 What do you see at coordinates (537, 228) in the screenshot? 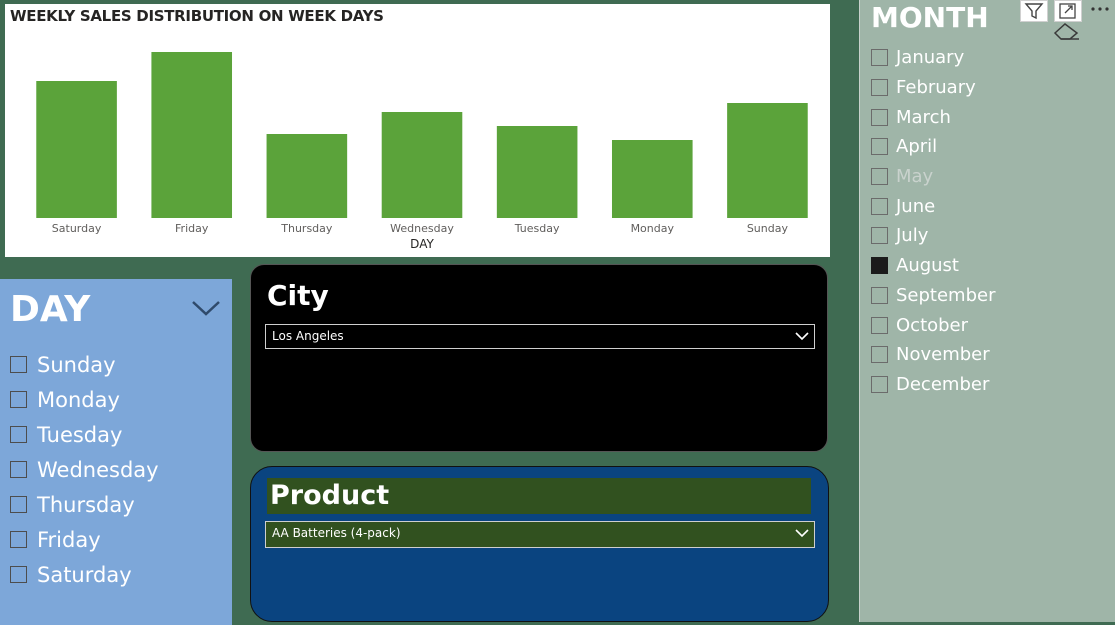
I see `x-tick-label: Tuesday` at bounding box center [537, 228].